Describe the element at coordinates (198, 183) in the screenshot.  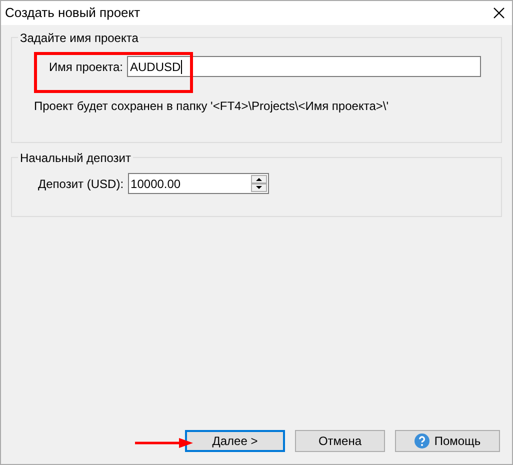
I see `deposit-field: 10000.00` at that location.